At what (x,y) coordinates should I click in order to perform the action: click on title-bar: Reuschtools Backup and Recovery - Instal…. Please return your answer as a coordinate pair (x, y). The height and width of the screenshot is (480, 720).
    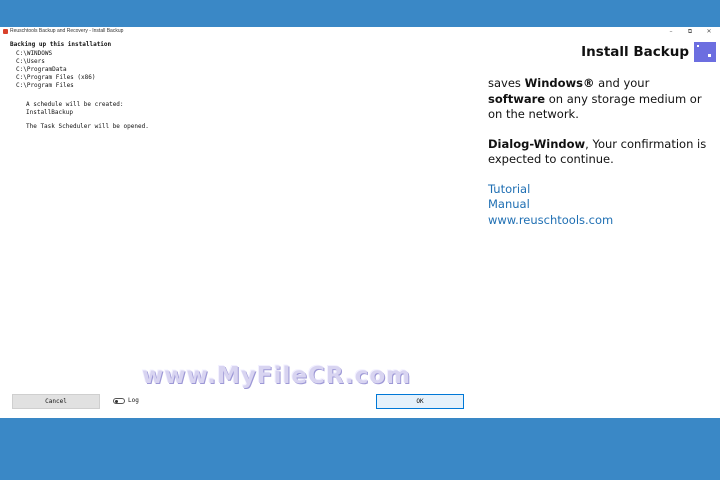
    Looking at the image, I should click on (360, 32).